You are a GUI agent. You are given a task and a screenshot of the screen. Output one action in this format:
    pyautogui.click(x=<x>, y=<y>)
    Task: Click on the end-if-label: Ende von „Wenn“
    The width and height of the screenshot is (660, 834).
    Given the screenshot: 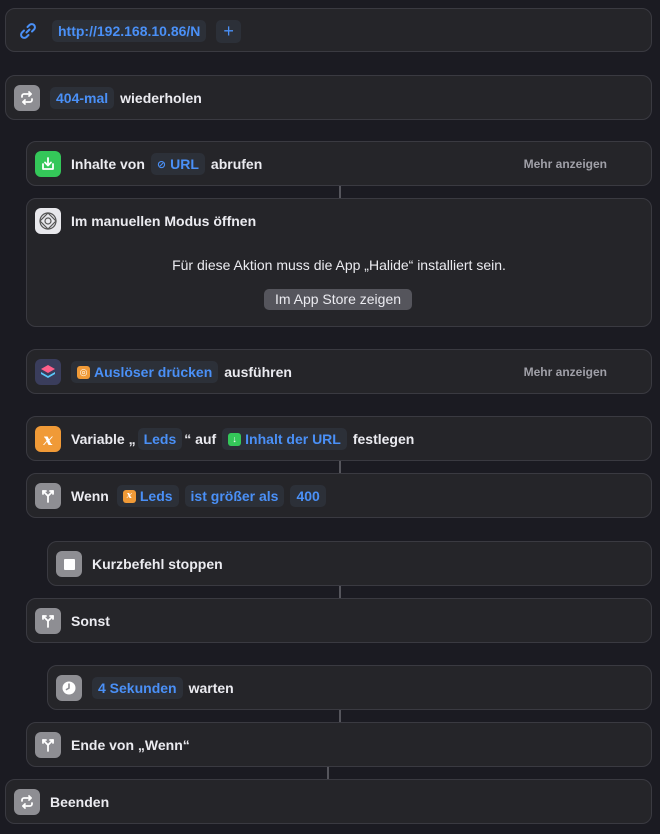 What is the action you would take?
    pyautogui.click(x=130, y=745)
    